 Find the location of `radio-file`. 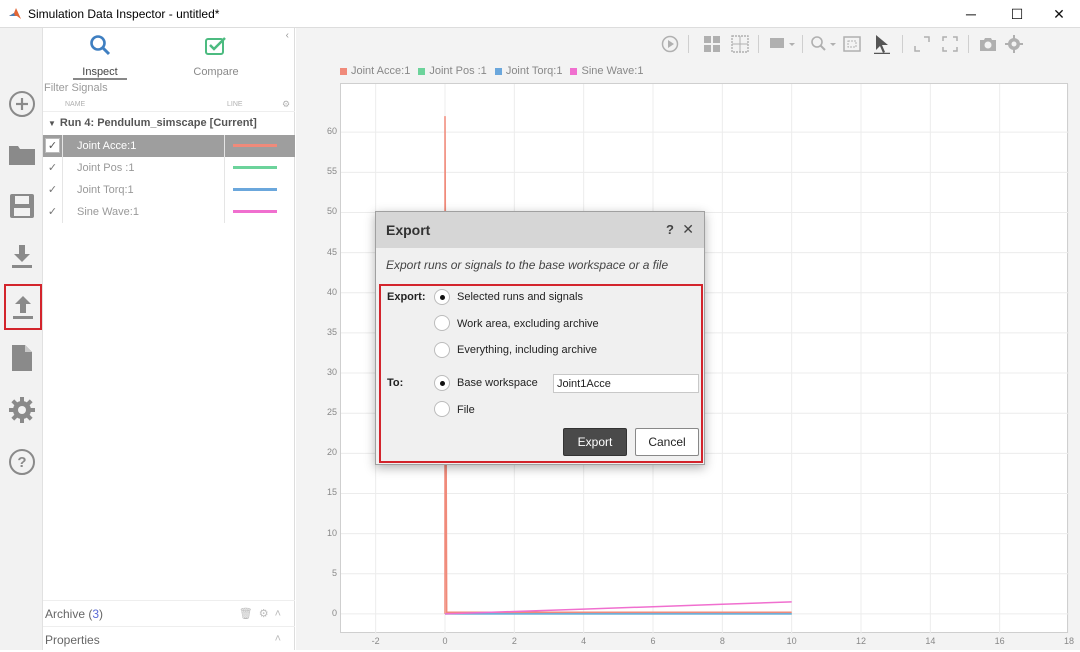

radio-file is located at coordinates (442, 409).